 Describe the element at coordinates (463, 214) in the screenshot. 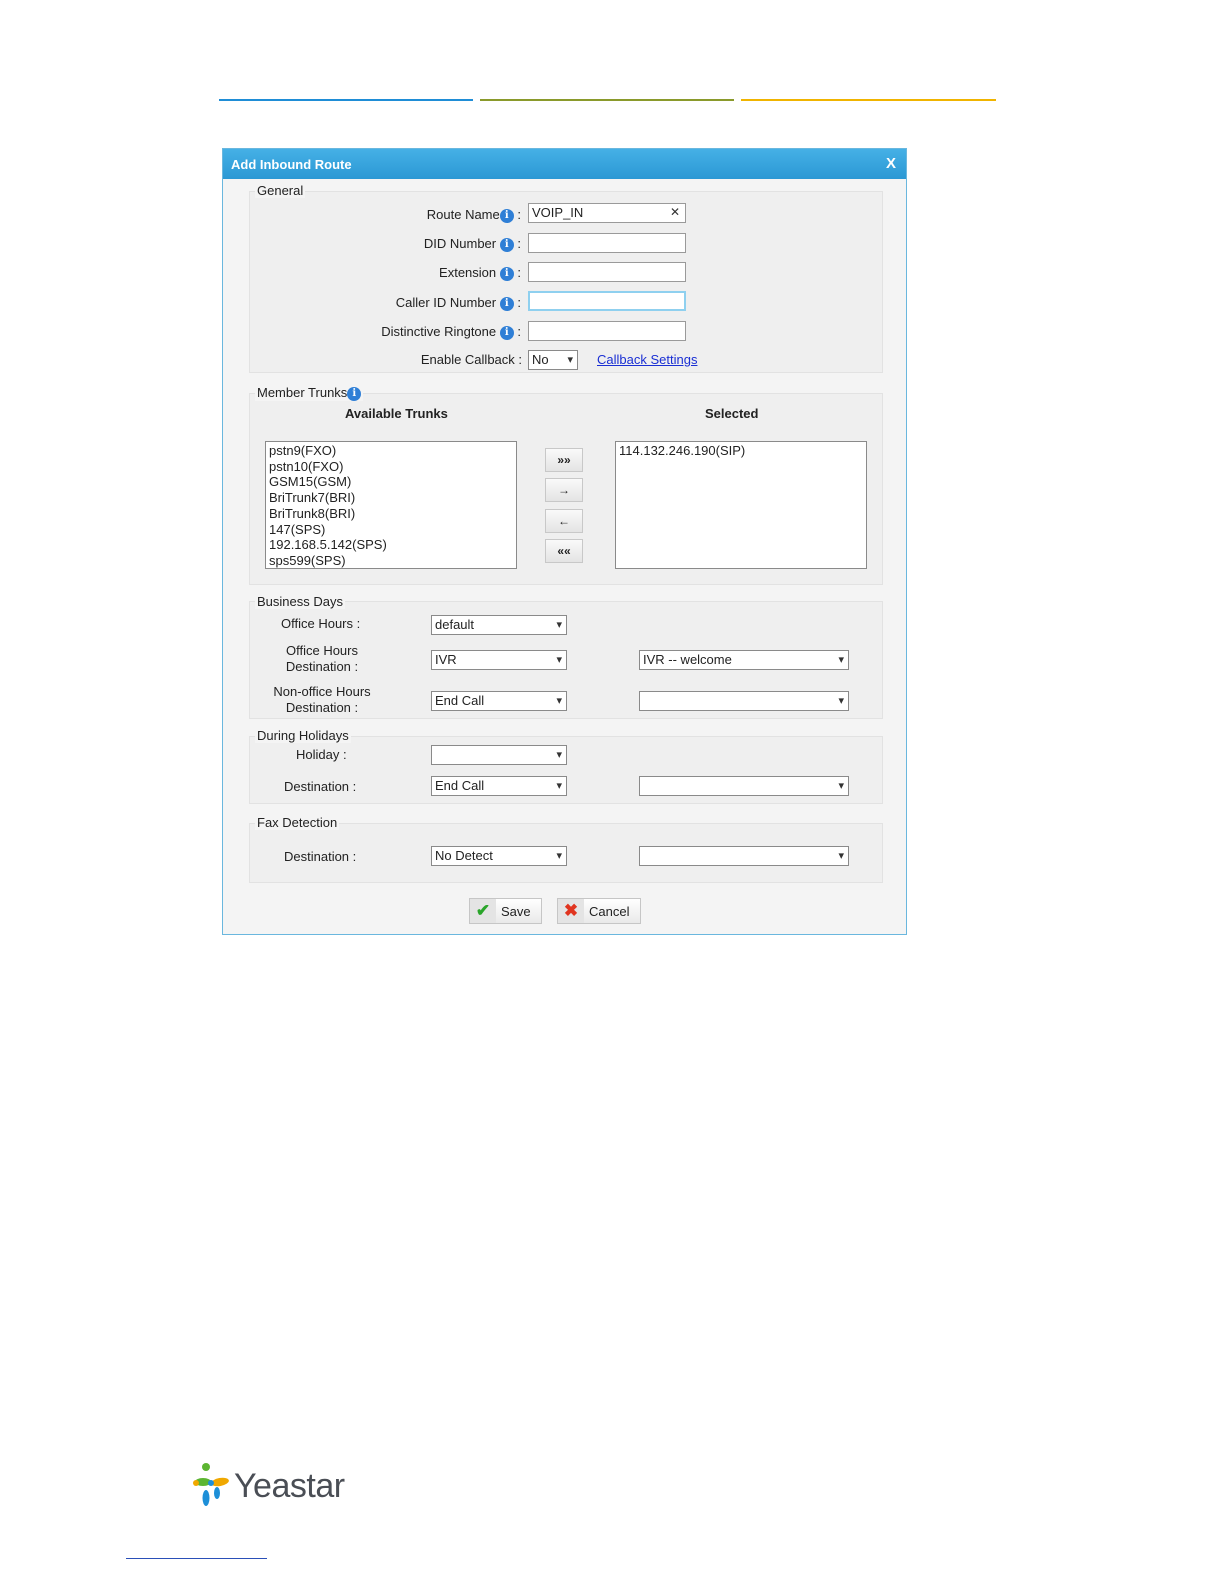

I see `route-name-label: Route Name` at that location.